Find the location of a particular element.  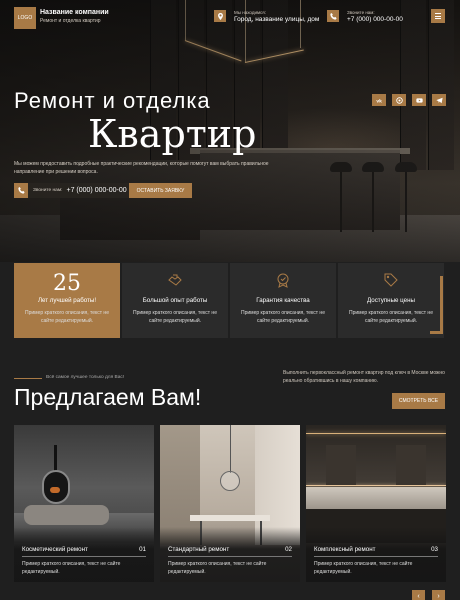

service-number: 01 is located at coordinates (142, 549).